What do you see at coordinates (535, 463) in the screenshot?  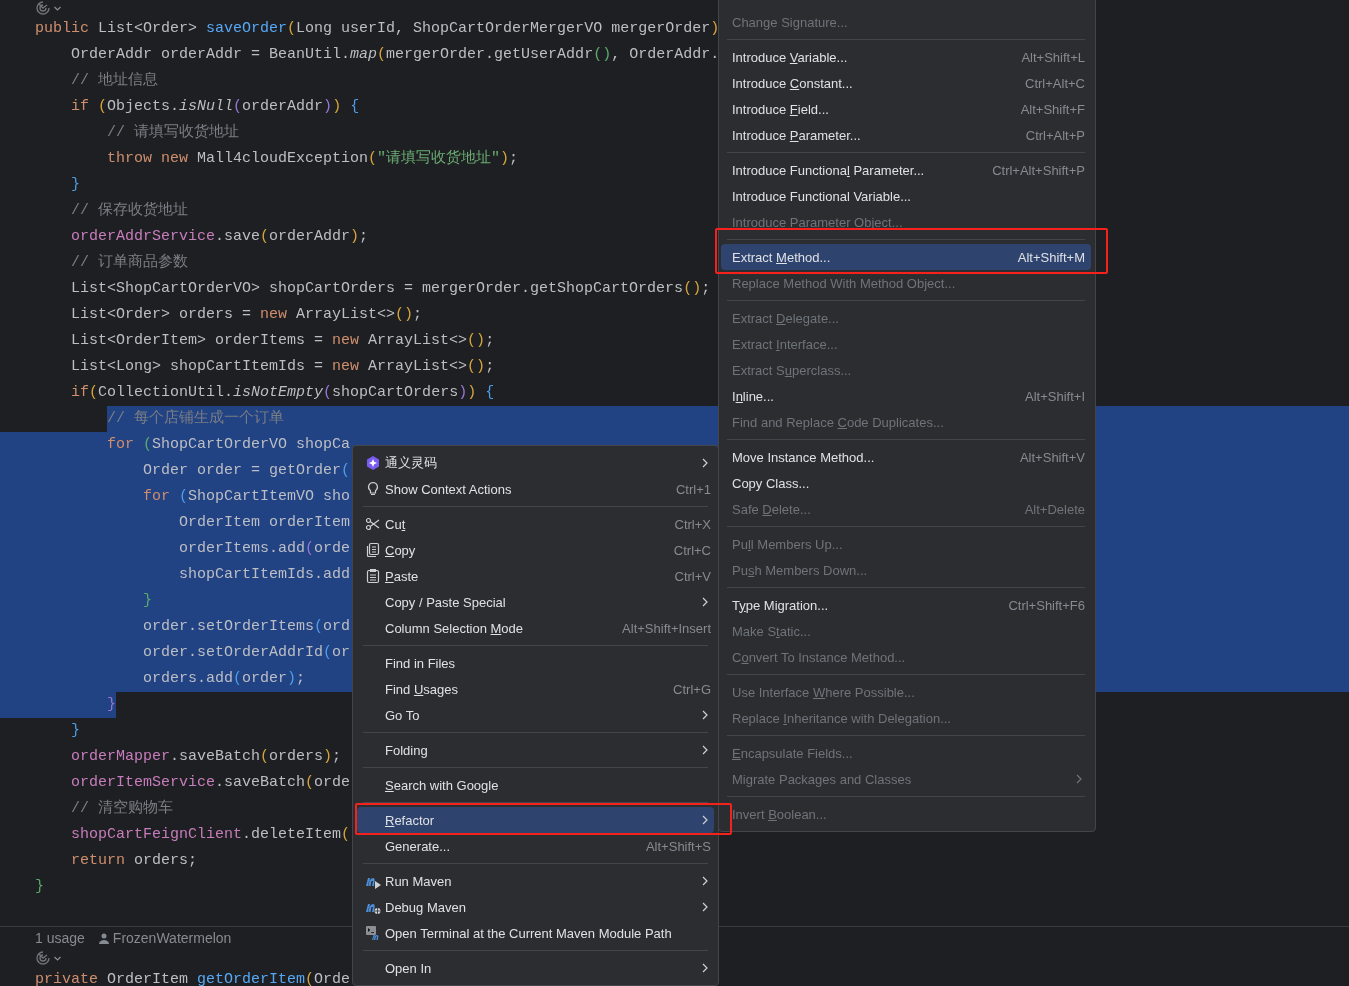 I see `menu-item: 通义灵码` at bounding box center [535, 463].